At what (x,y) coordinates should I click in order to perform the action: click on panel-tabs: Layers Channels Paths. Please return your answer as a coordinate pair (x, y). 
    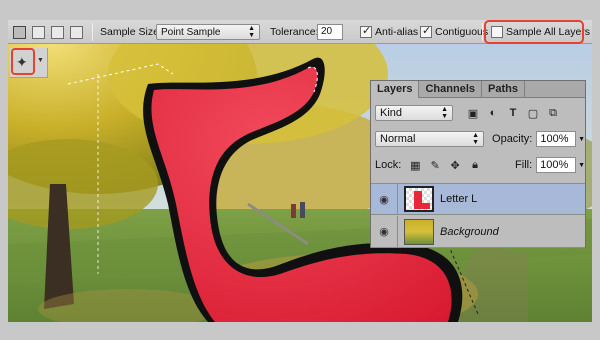
    Looking at the image, I should click on (478, 89).